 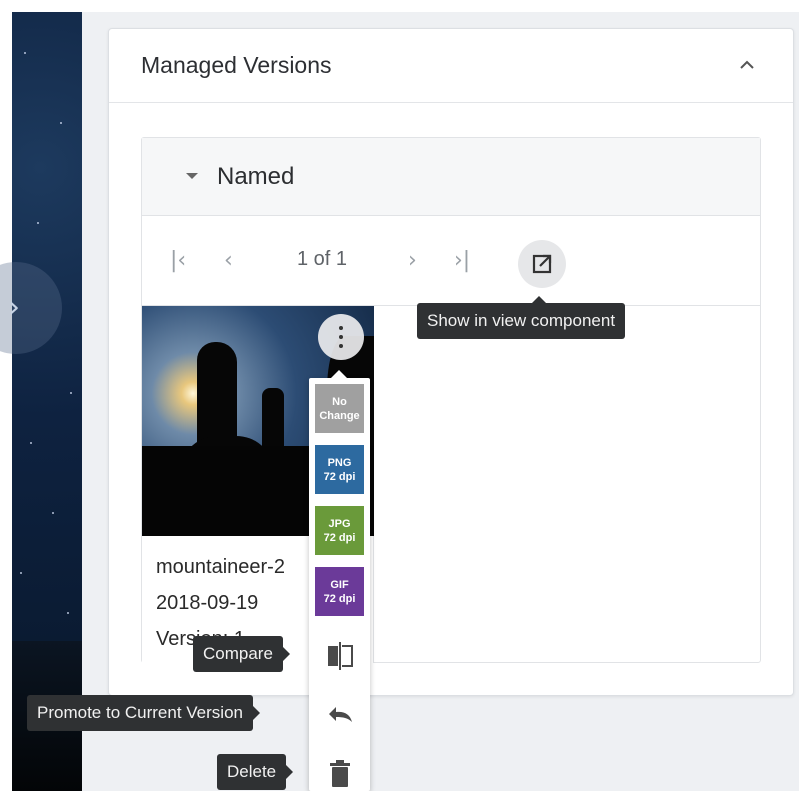 What do you see at coordinates (14, 307) in the screenshot?
I see `chevron-right-icon: ›` at bounding box center [14, 307].